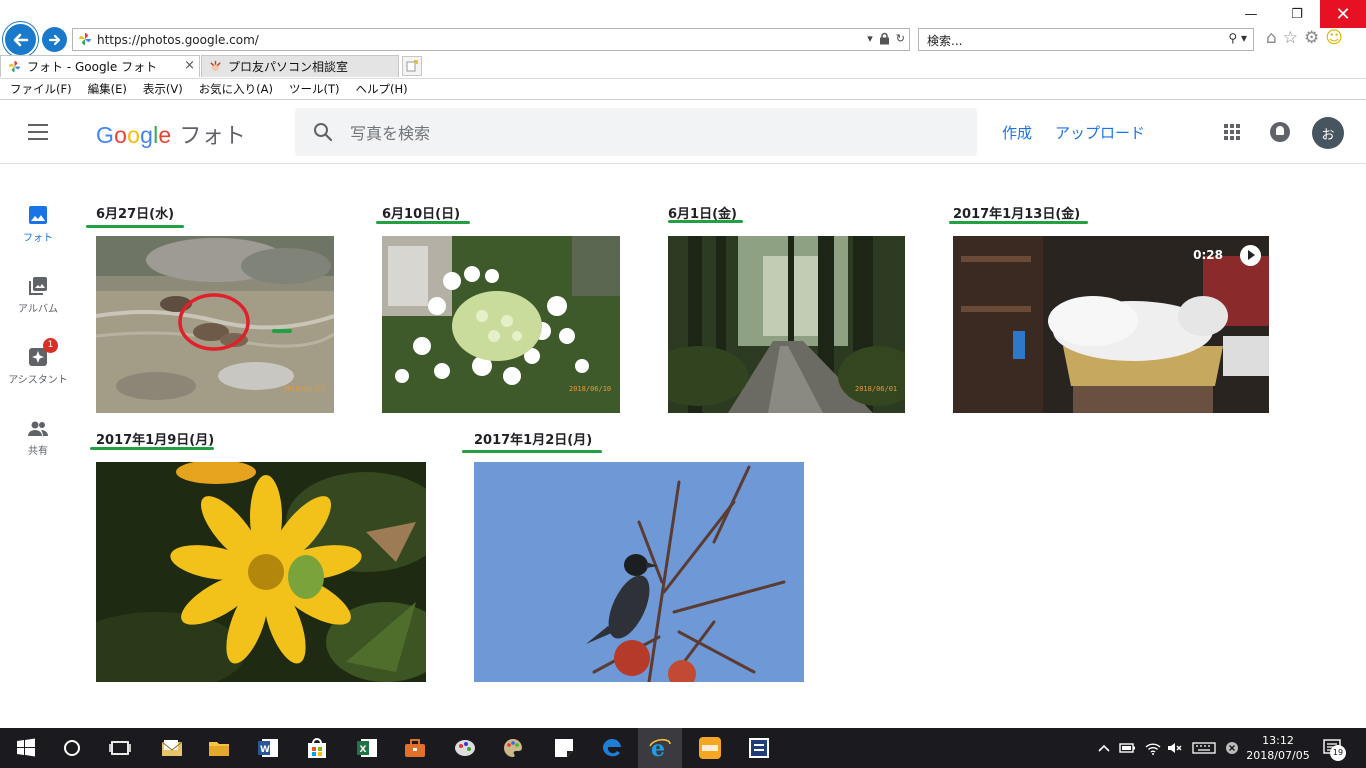 Image resolution: width=1366 pixels, height=768 pixels. What do you see at coordinates (38, 451) in the screenshot?
I see `sidebar-item-label: 共有` at bounding box center [38, 451].